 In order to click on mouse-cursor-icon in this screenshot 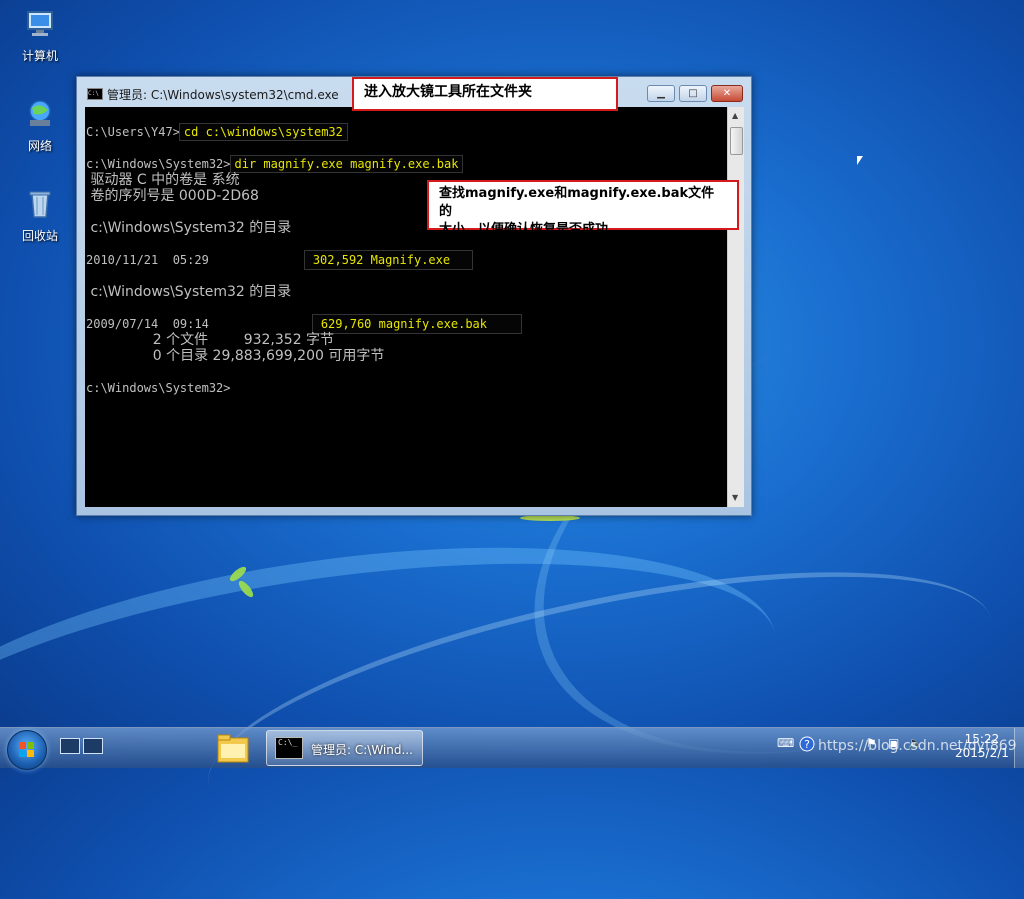, I will do `click(860, 160)`.